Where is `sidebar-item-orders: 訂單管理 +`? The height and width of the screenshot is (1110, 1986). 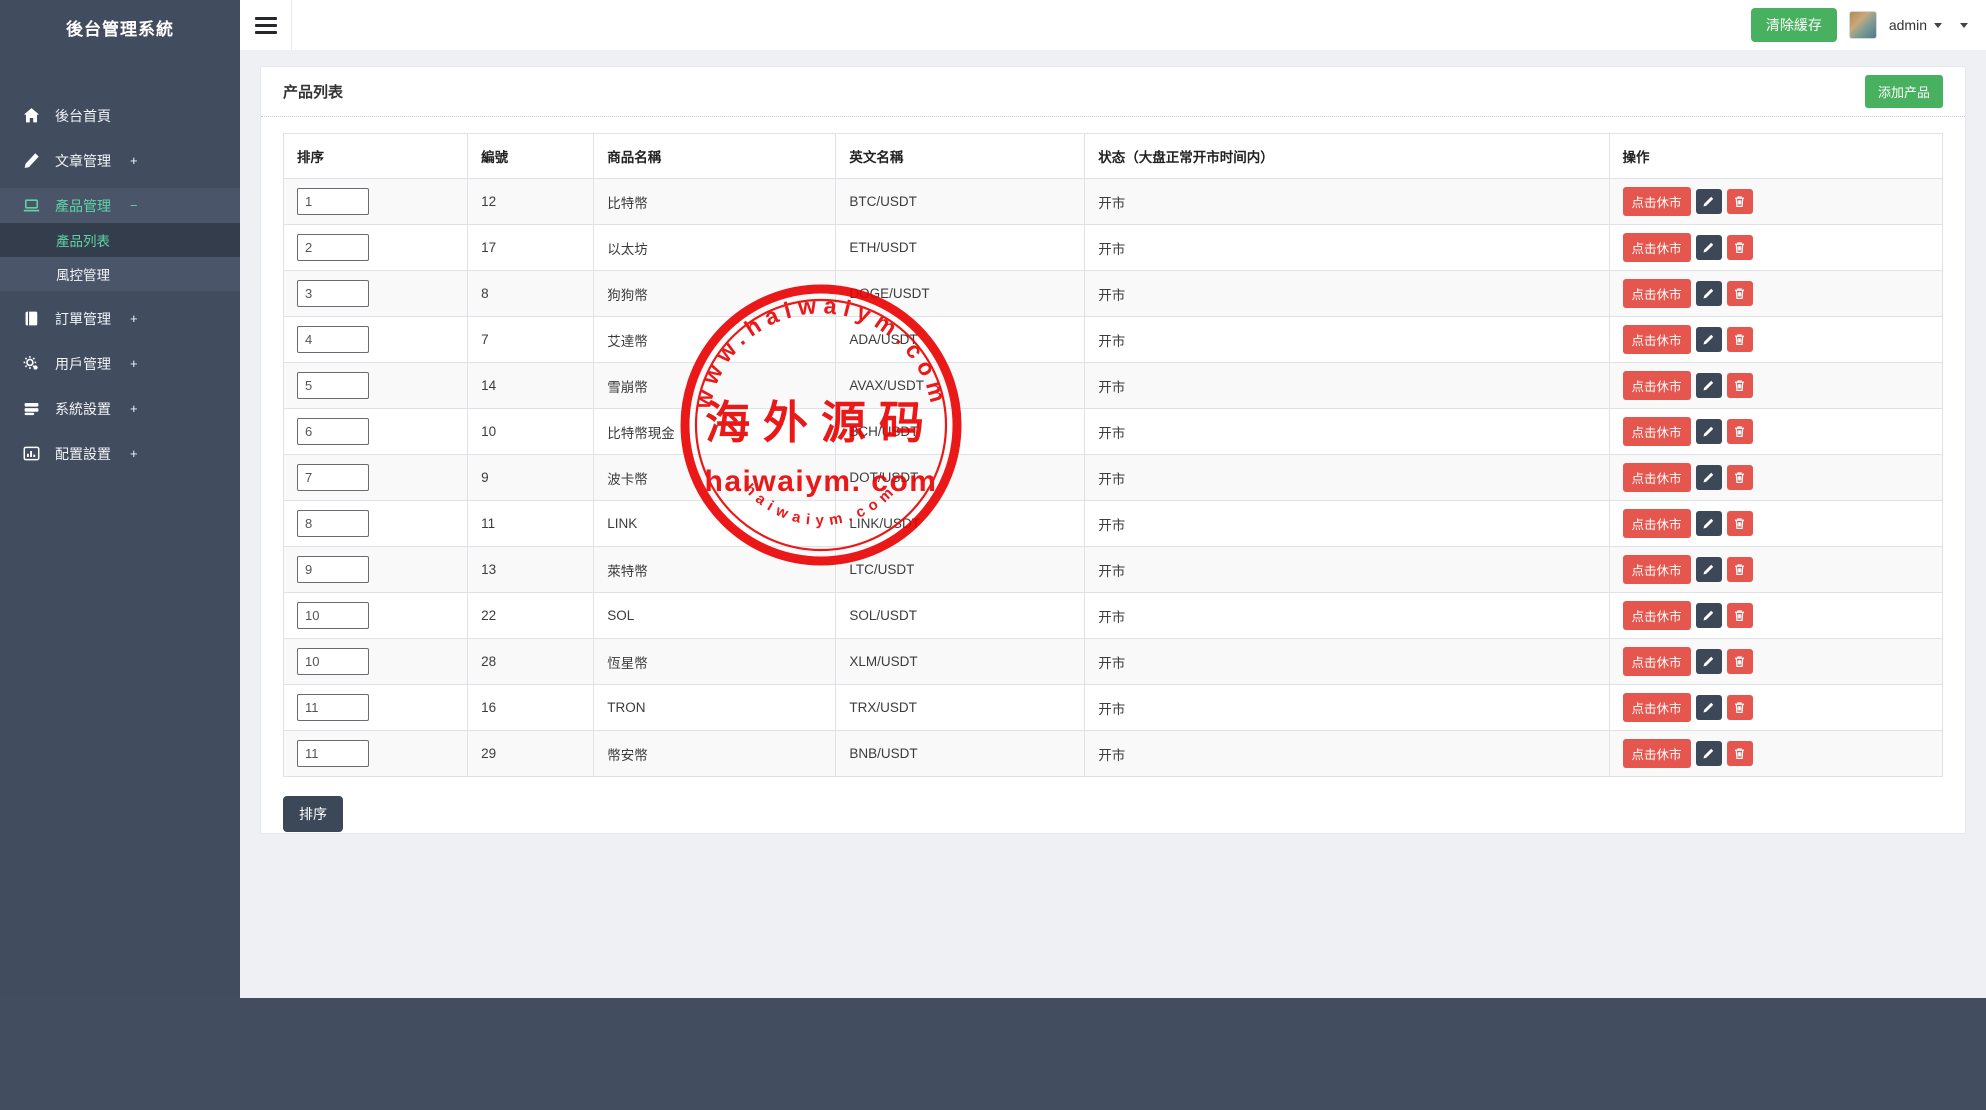
sidebar-item-orders: 訂單管理 + is located at coordinates (120, 318).